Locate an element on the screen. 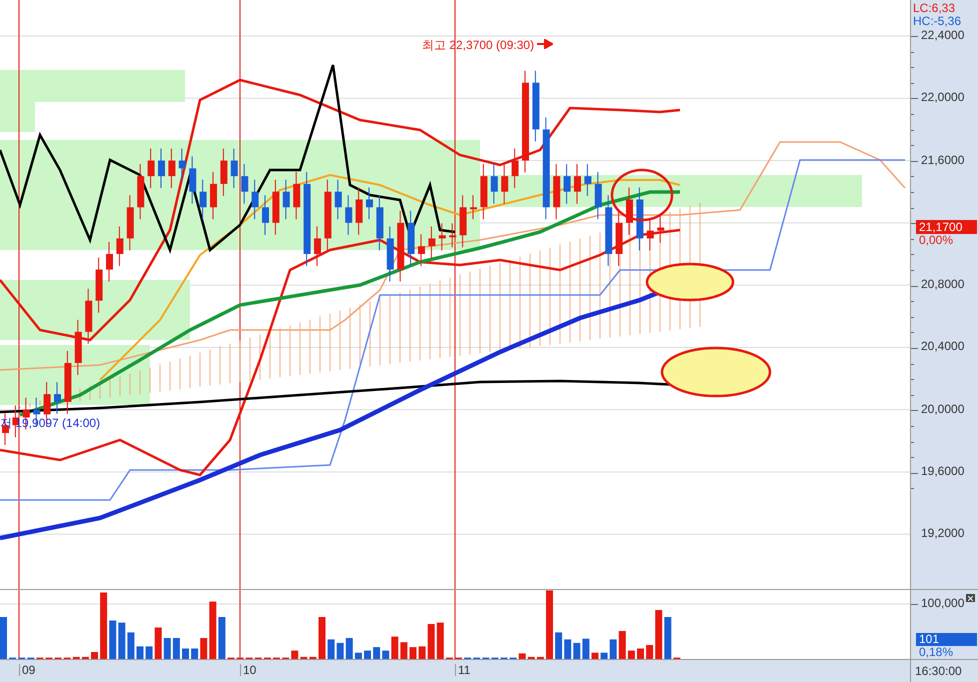  volume-tick-label: 100,000 is located at coordinates (942, 603).